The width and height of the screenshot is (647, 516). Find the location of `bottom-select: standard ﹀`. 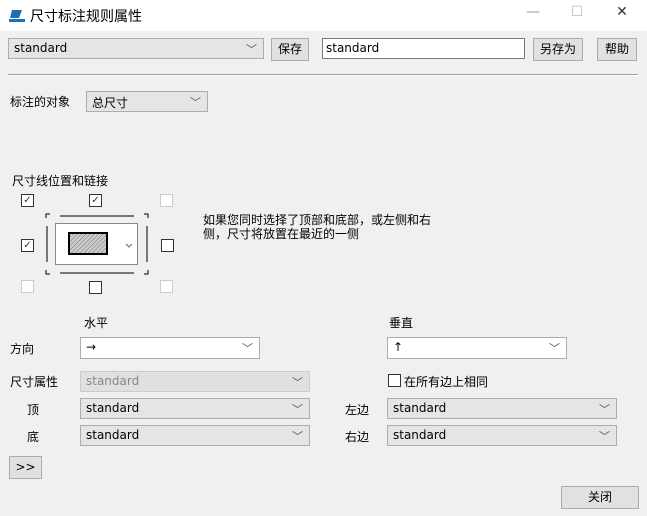

bottom-select: standard ﹀ is located at coordinates (195, 435).